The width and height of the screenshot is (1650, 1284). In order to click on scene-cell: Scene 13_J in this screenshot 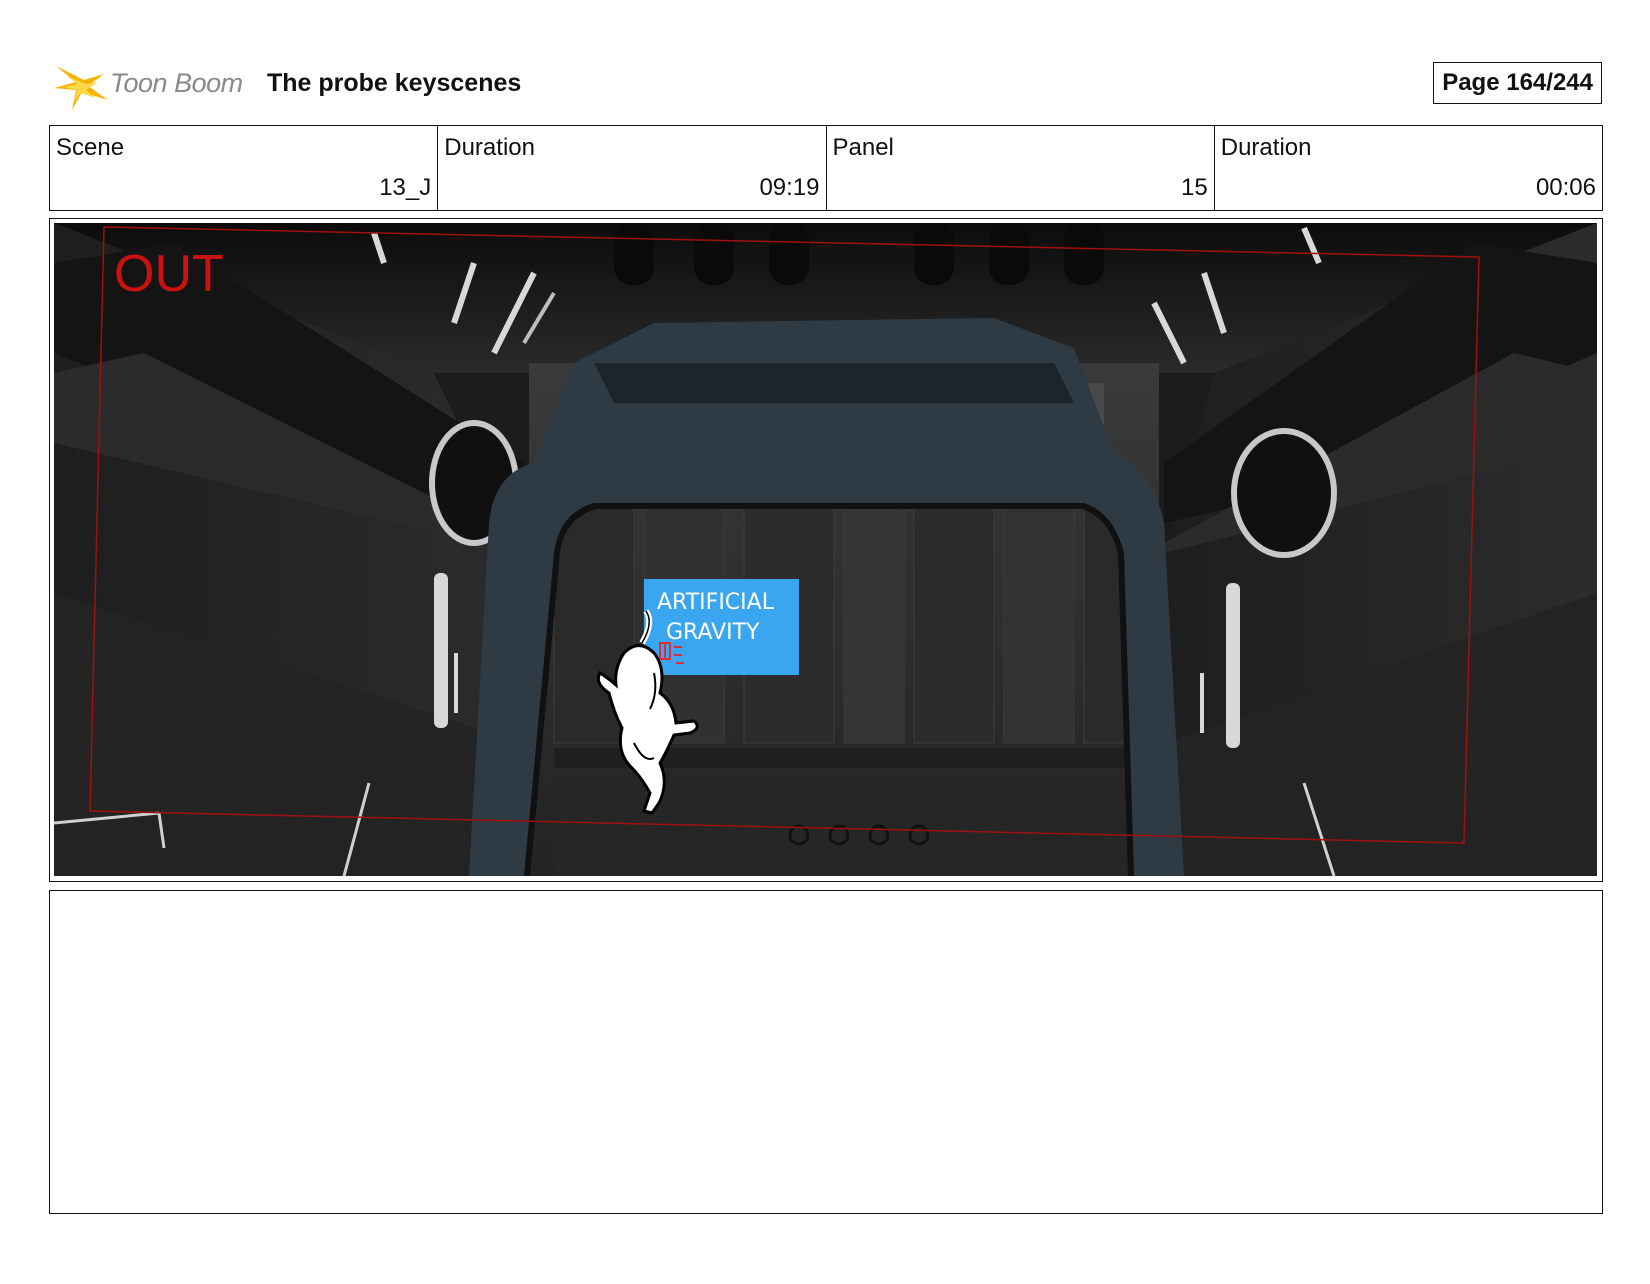, I will do `click(244, 168)`.